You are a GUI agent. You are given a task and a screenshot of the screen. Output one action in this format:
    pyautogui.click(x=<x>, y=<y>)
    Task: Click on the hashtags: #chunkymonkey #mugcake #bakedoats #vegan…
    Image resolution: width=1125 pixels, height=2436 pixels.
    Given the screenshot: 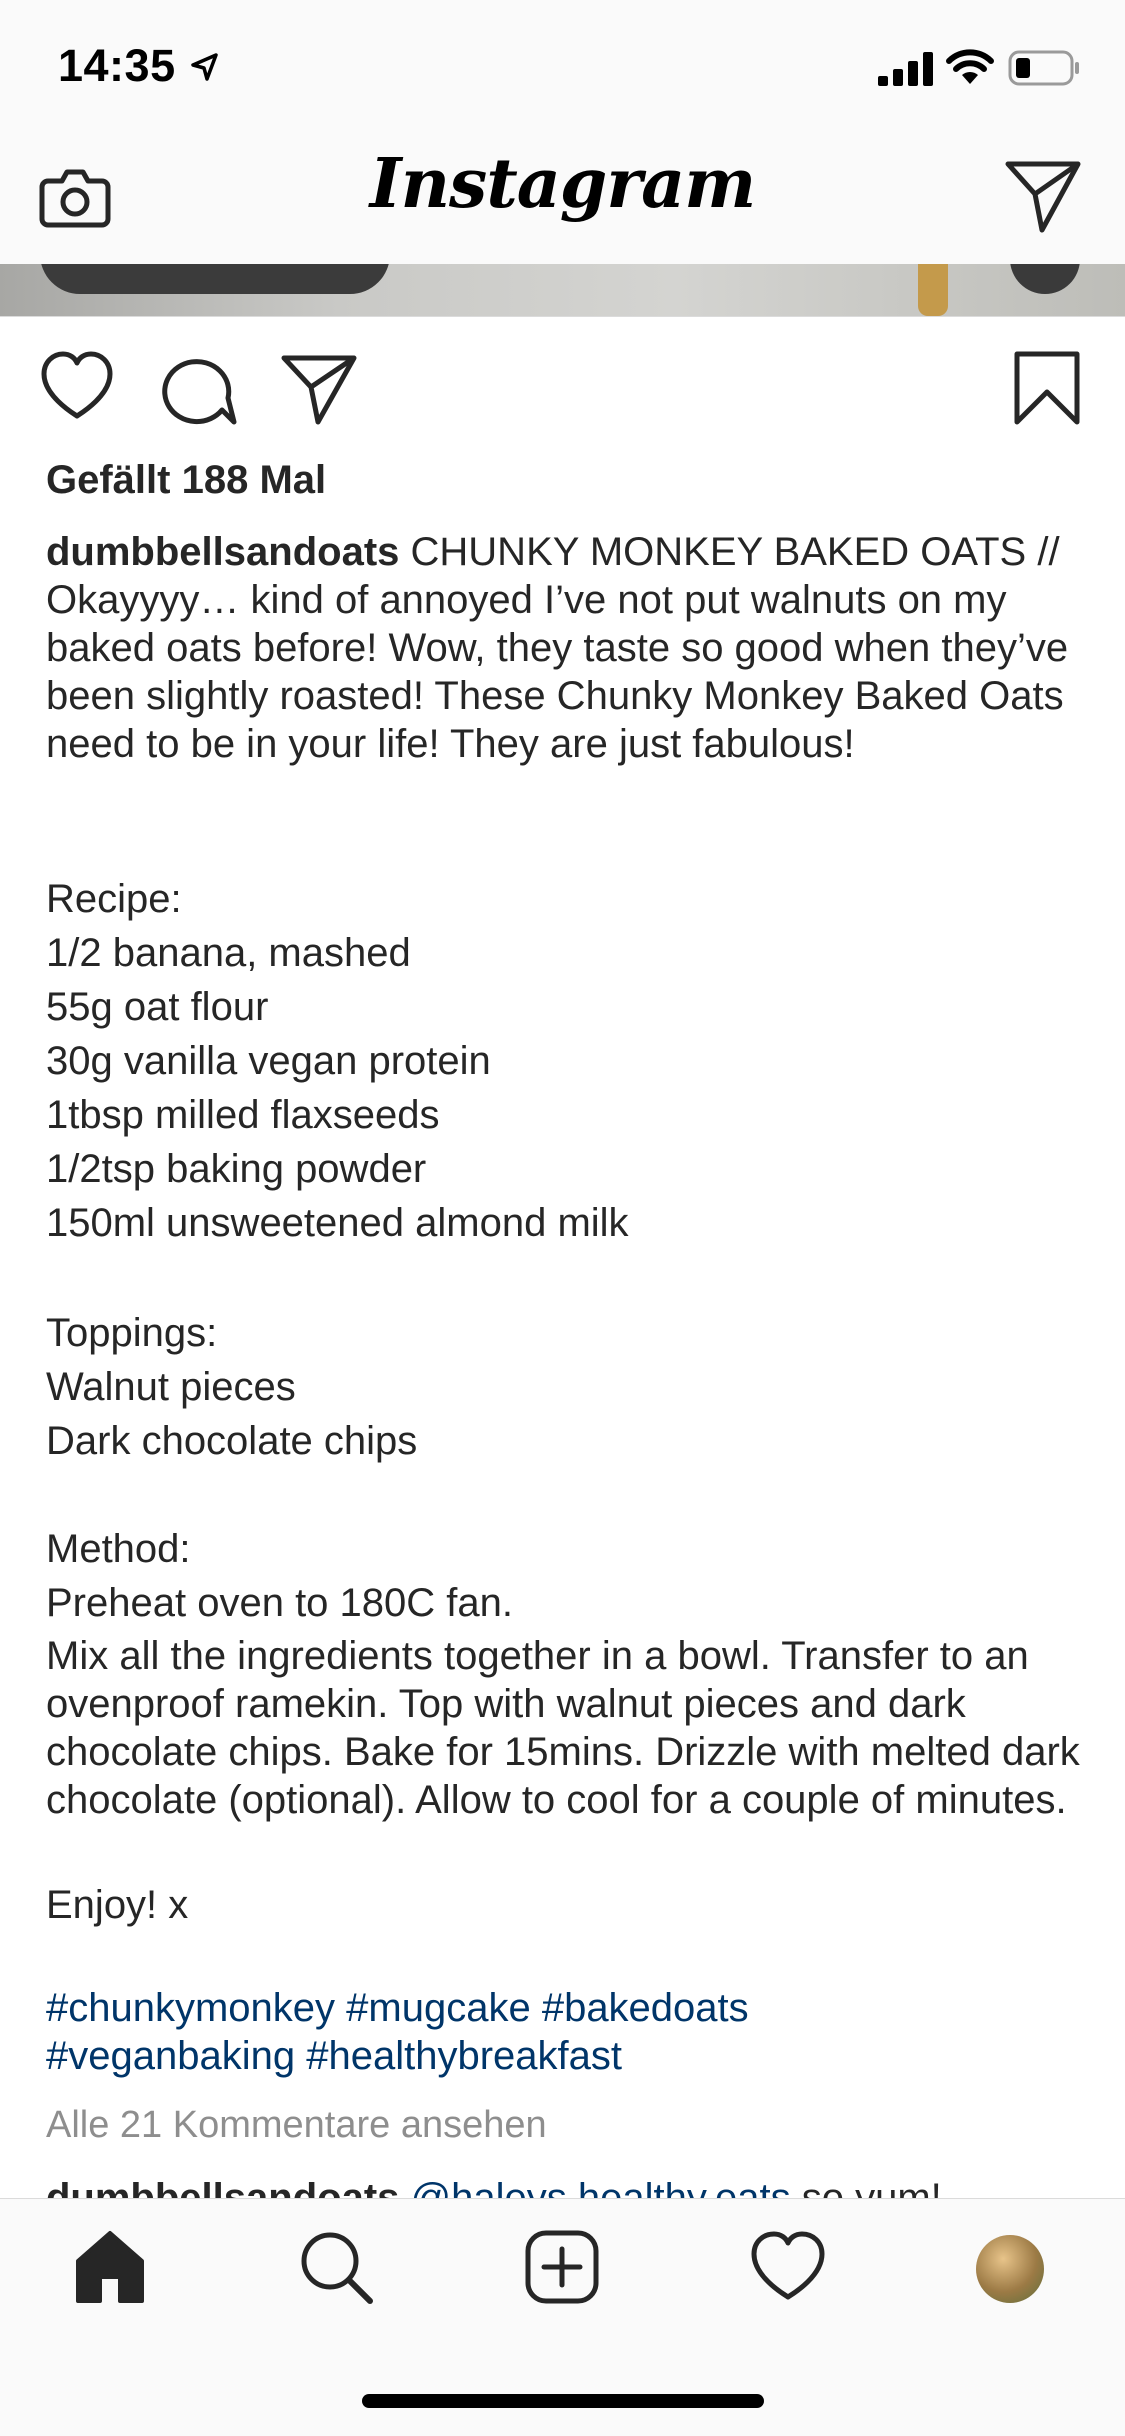 What is the action you would take?
    pyautogui.click(x=566, y=2032)
    